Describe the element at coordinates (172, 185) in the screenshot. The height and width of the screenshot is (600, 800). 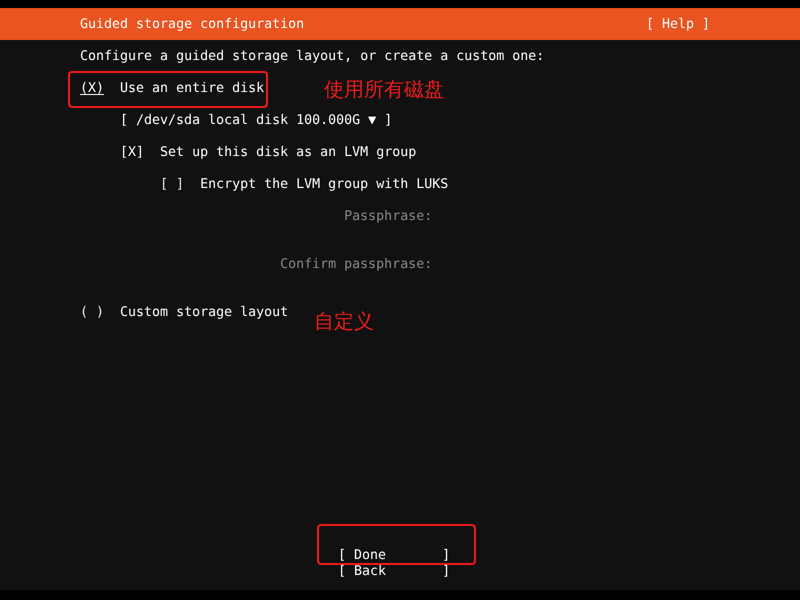
I see `checkbox: [ ]` at that location.